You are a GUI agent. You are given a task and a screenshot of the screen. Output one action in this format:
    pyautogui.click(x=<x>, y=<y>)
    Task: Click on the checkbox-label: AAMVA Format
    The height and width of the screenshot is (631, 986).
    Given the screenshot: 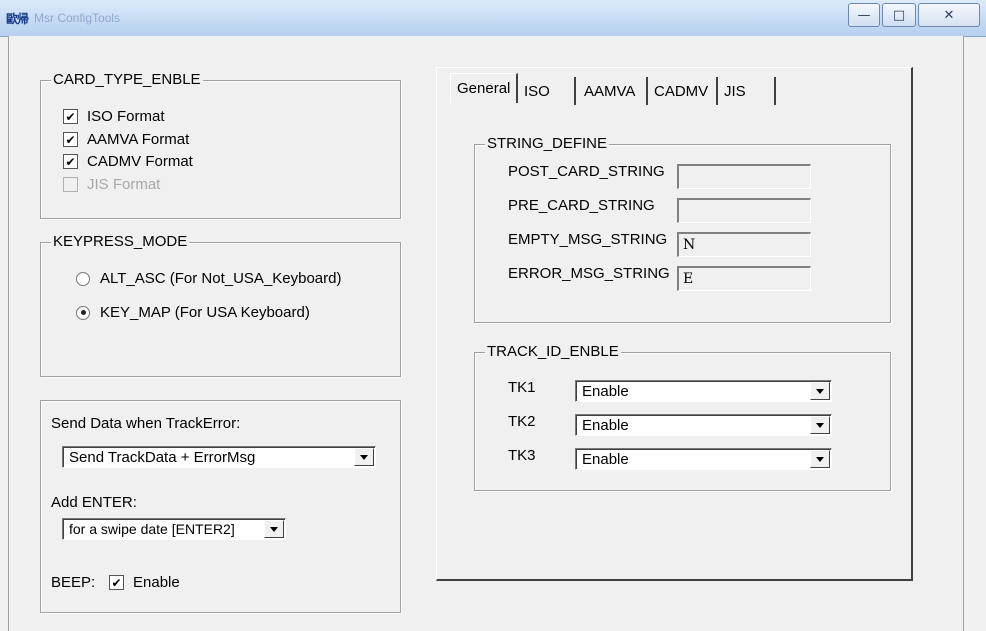 What is the action you would take?
    pyautogui.click(x=138, y=139)
    